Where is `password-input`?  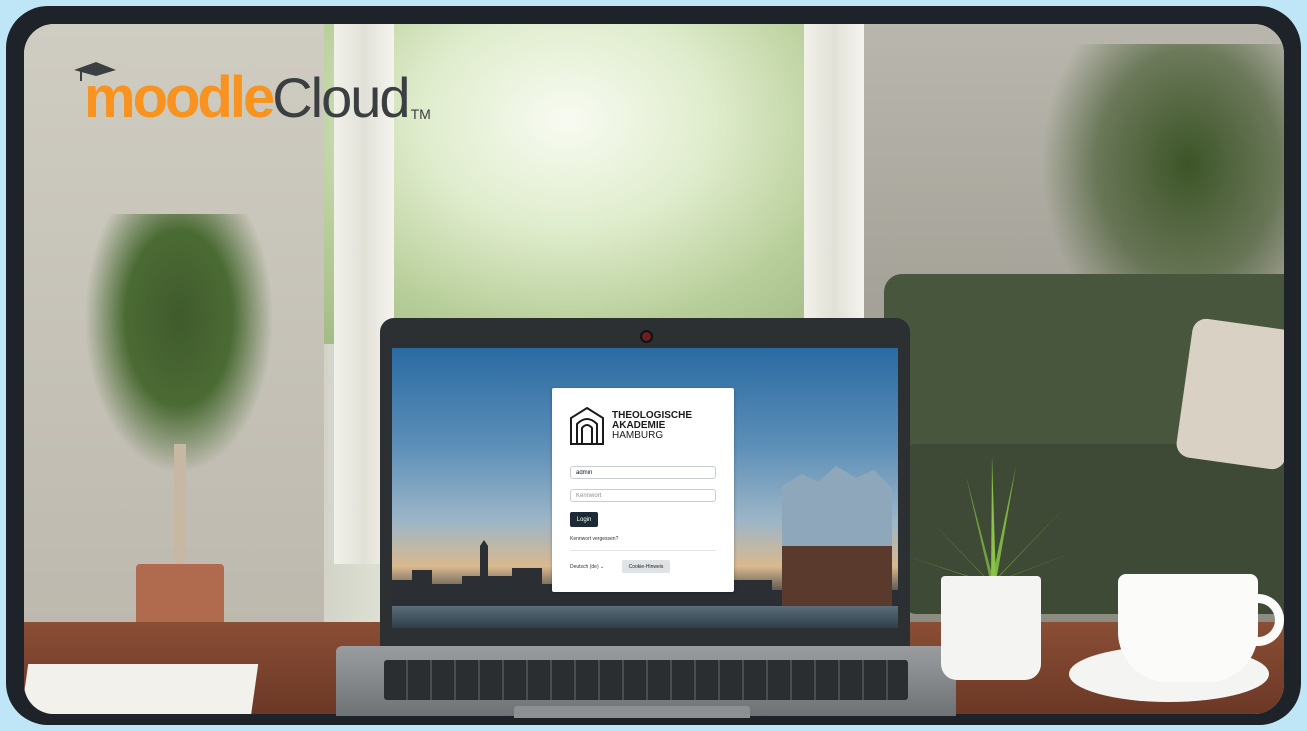 password-input is located at coordinates (643, 495).